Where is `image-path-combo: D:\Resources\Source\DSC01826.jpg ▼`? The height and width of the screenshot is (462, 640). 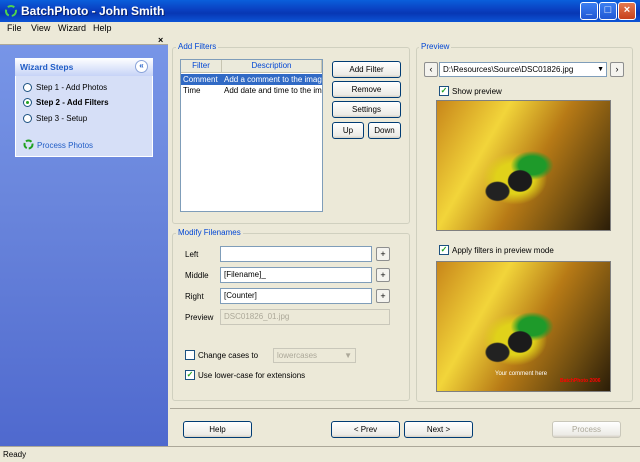
image-path-combo: D:\Resources\Source\DSC01826.jpg ▼ is located at coordinates (523, 69).